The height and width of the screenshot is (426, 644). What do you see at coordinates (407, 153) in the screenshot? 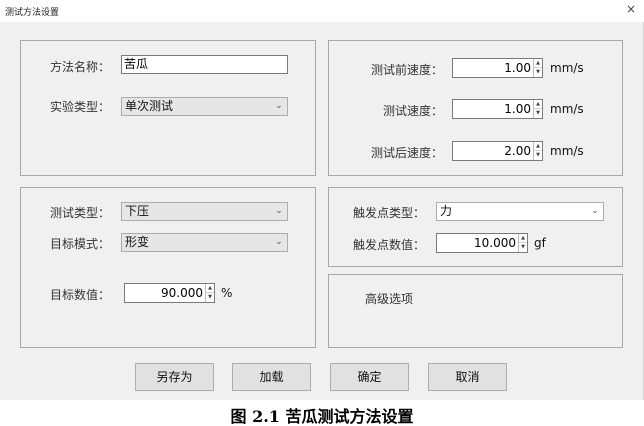
I see `post-speed-label: 测试后速度：` at bounding box center [407, 153].